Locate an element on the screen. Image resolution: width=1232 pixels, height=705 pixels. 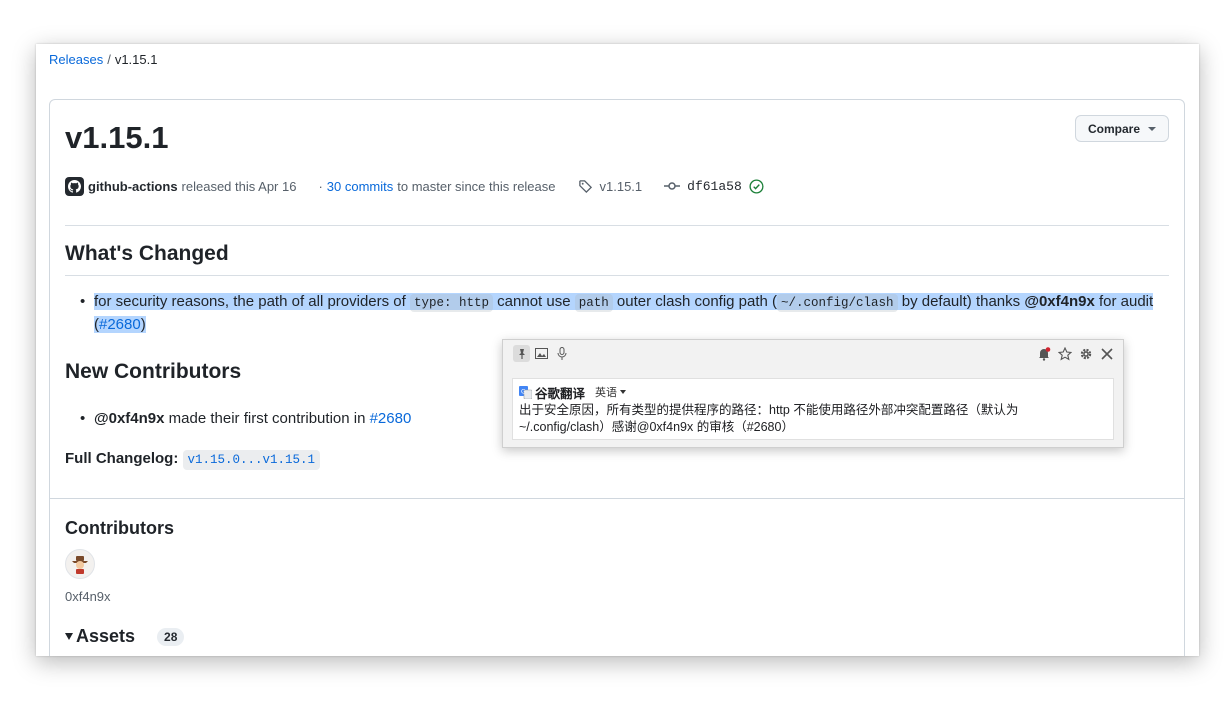
code-config-path: ~/.config/clash is located at coordinates (837, 303).